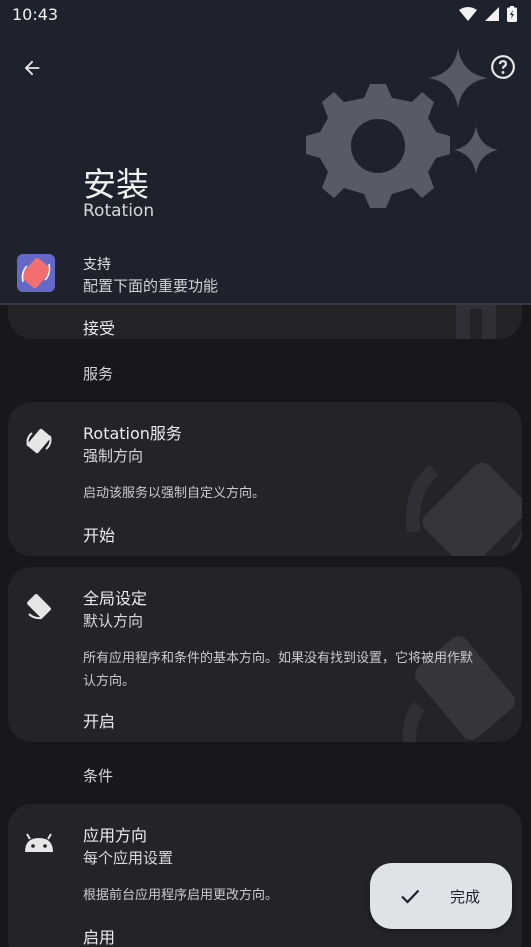  What do you see at coordinates (174, 493) in the screenshot?
I see `card-description: 启动该服务以强制自定义方向。` at bounding box center [174, 493].